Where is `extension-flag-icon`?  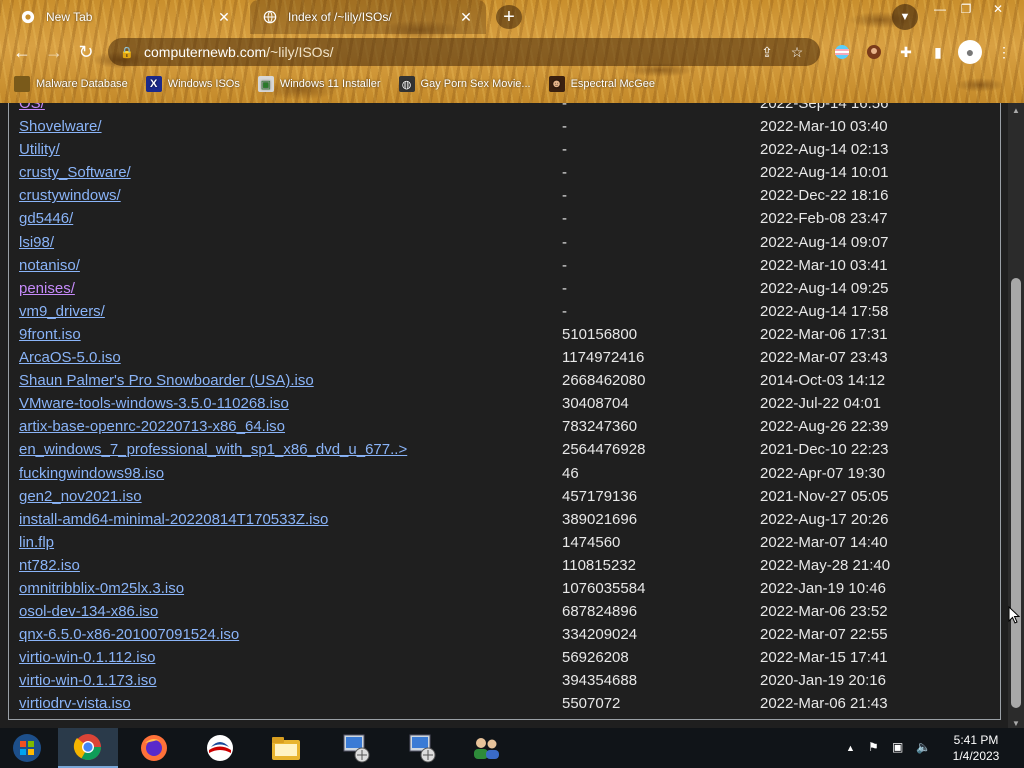
extension-flag-icon is located at coordinates (842, 52).